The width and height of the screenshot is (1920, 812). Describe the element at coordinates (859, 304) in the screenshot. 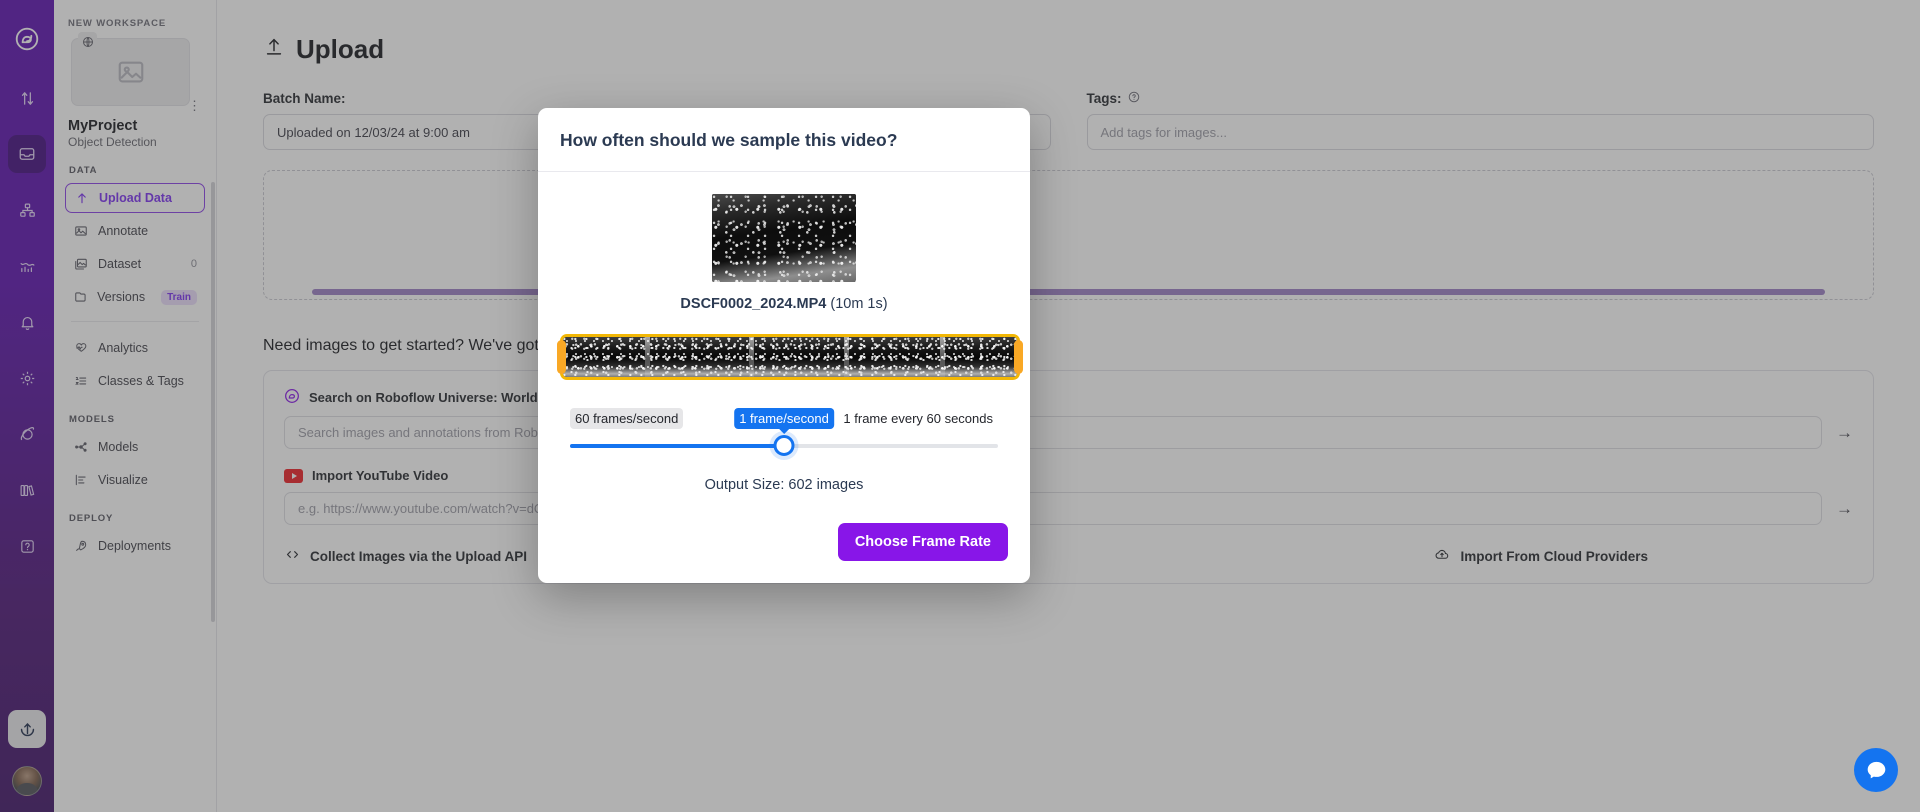

I see `video-duration: (10m 1s)` at that location.